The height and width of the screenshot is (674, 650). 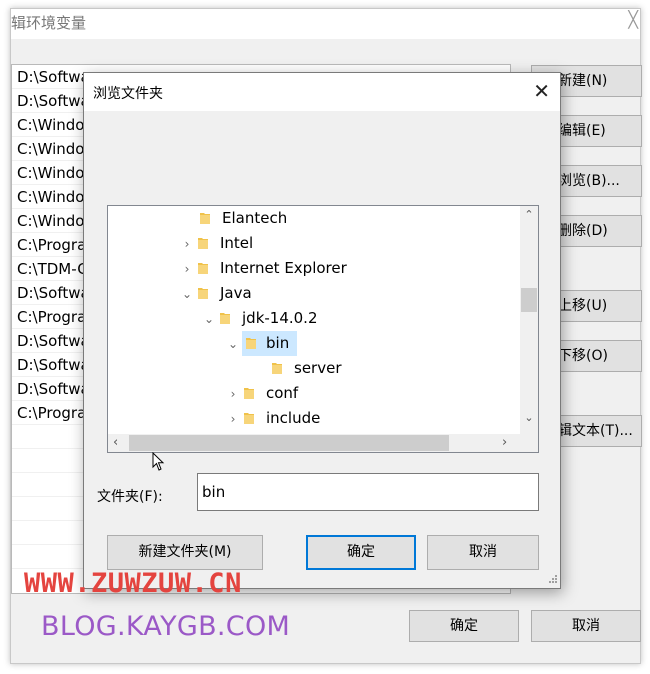 I want to click on tree-item-include: › include, so click(x=273, y=418).